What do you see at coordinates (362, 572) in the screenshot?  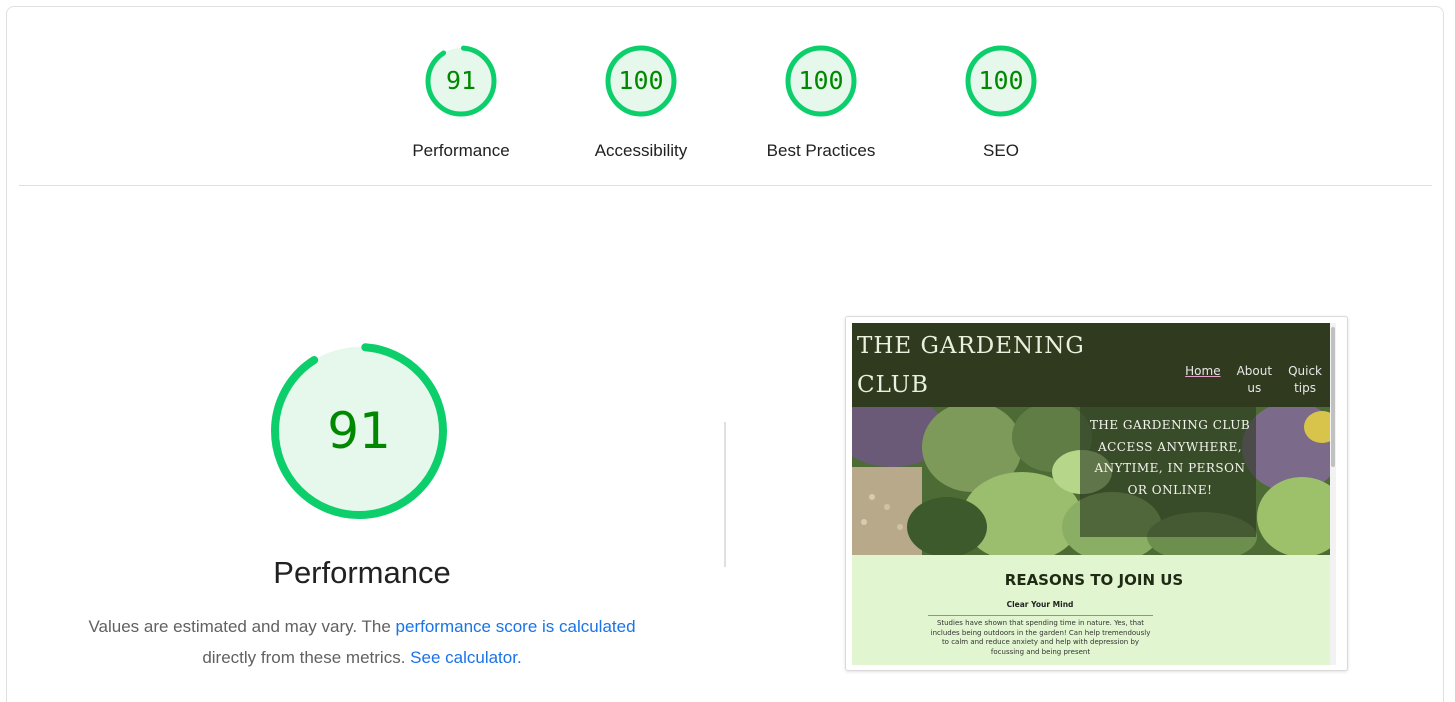 I see `performance-title: Performance` at bounding box center [362, 572].